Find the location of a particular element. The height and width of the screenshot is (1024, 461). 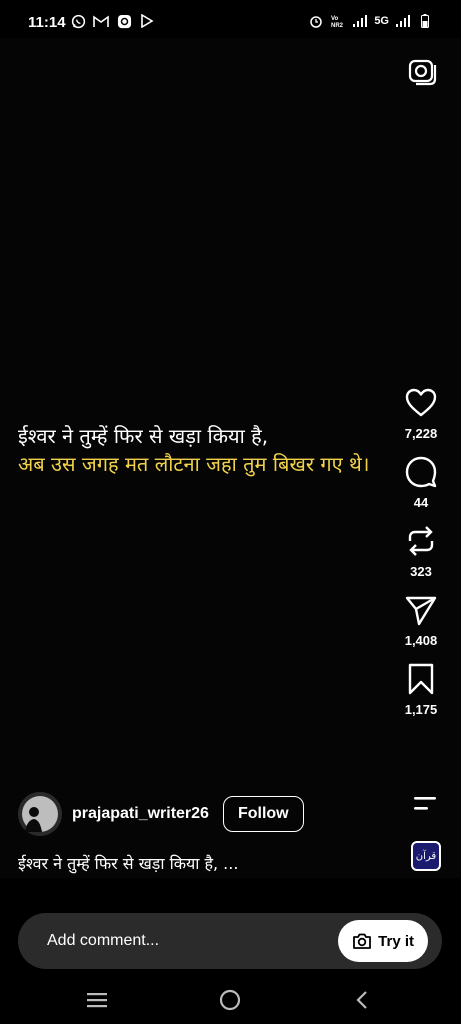

like-count: 7,228 is located at coordinates (421, 433).